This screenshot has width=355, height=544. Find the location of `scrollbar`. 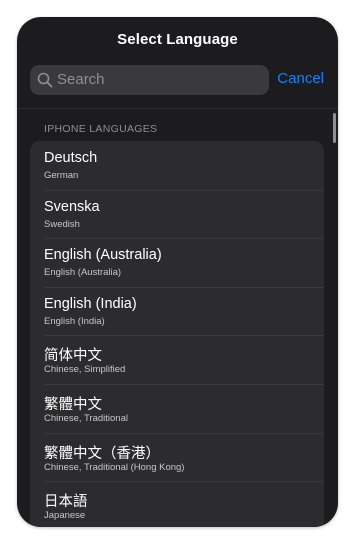

scrollbar is located at coordinates (334, 128).